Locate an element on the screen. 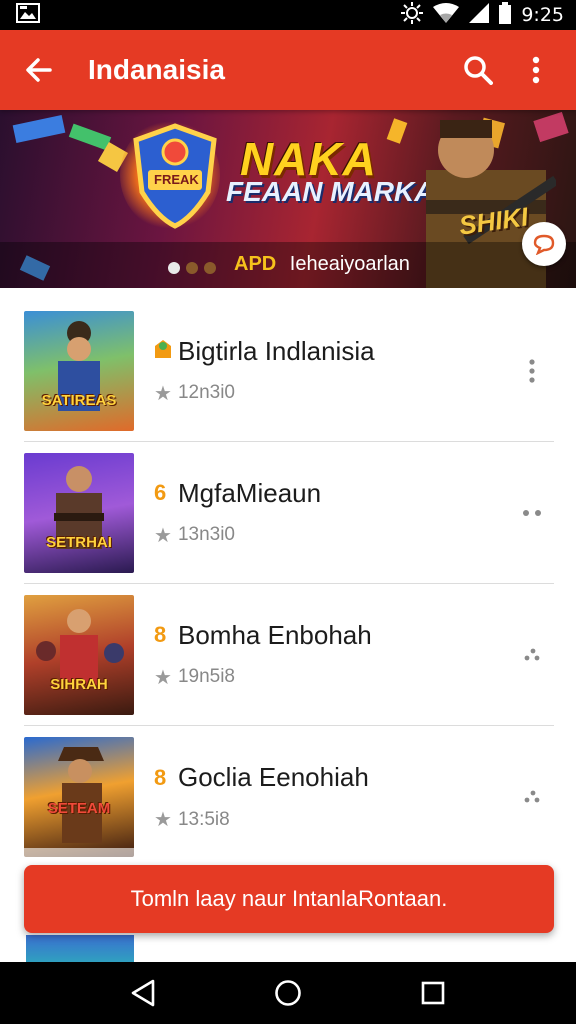 The height and width of the screenshot is (1024, 576). square-recents-icon is located at coordinates (433, 993).